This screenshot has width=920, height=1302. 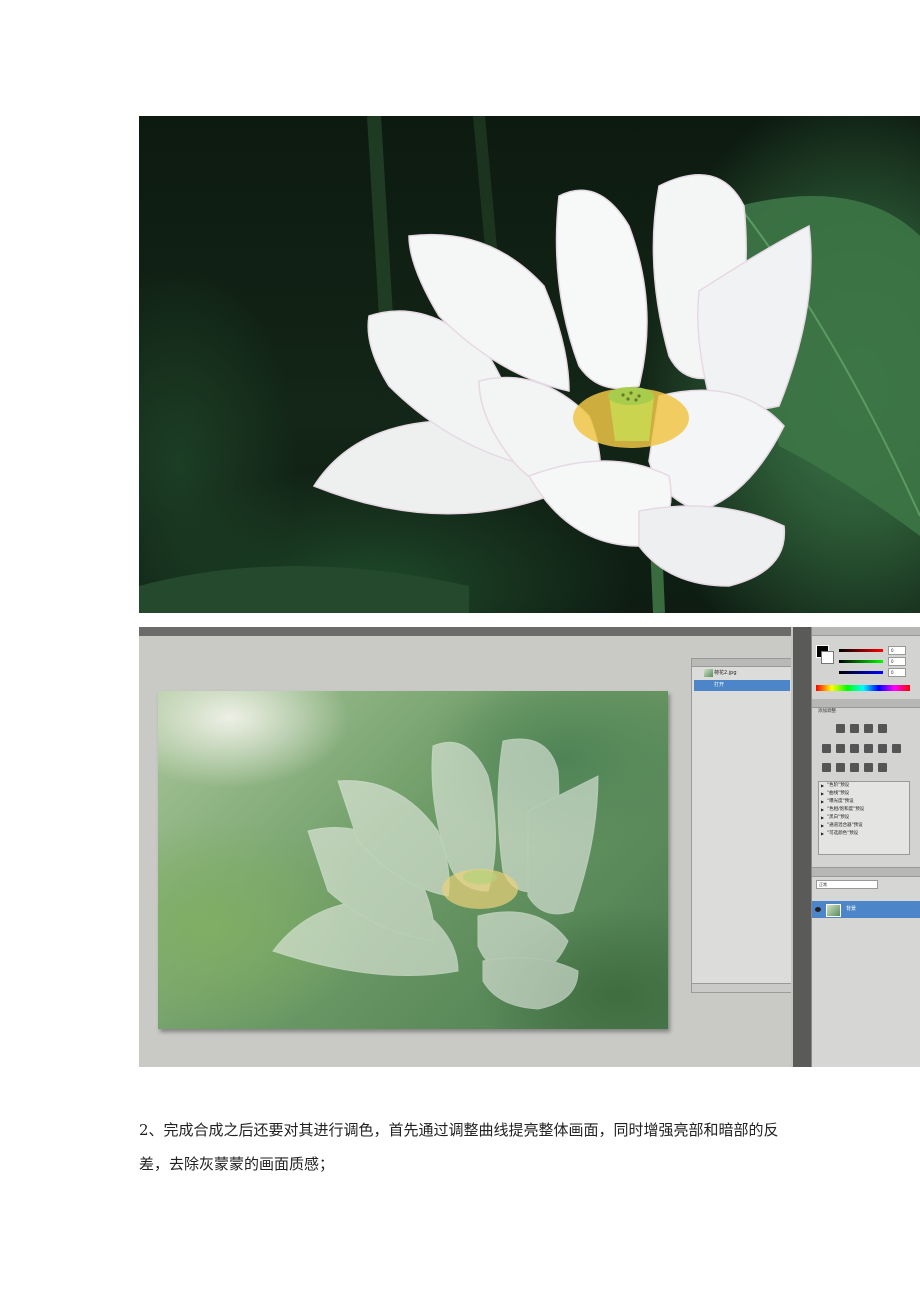 I want to click on history-row-label: 打开, so click(x=719, y=685).